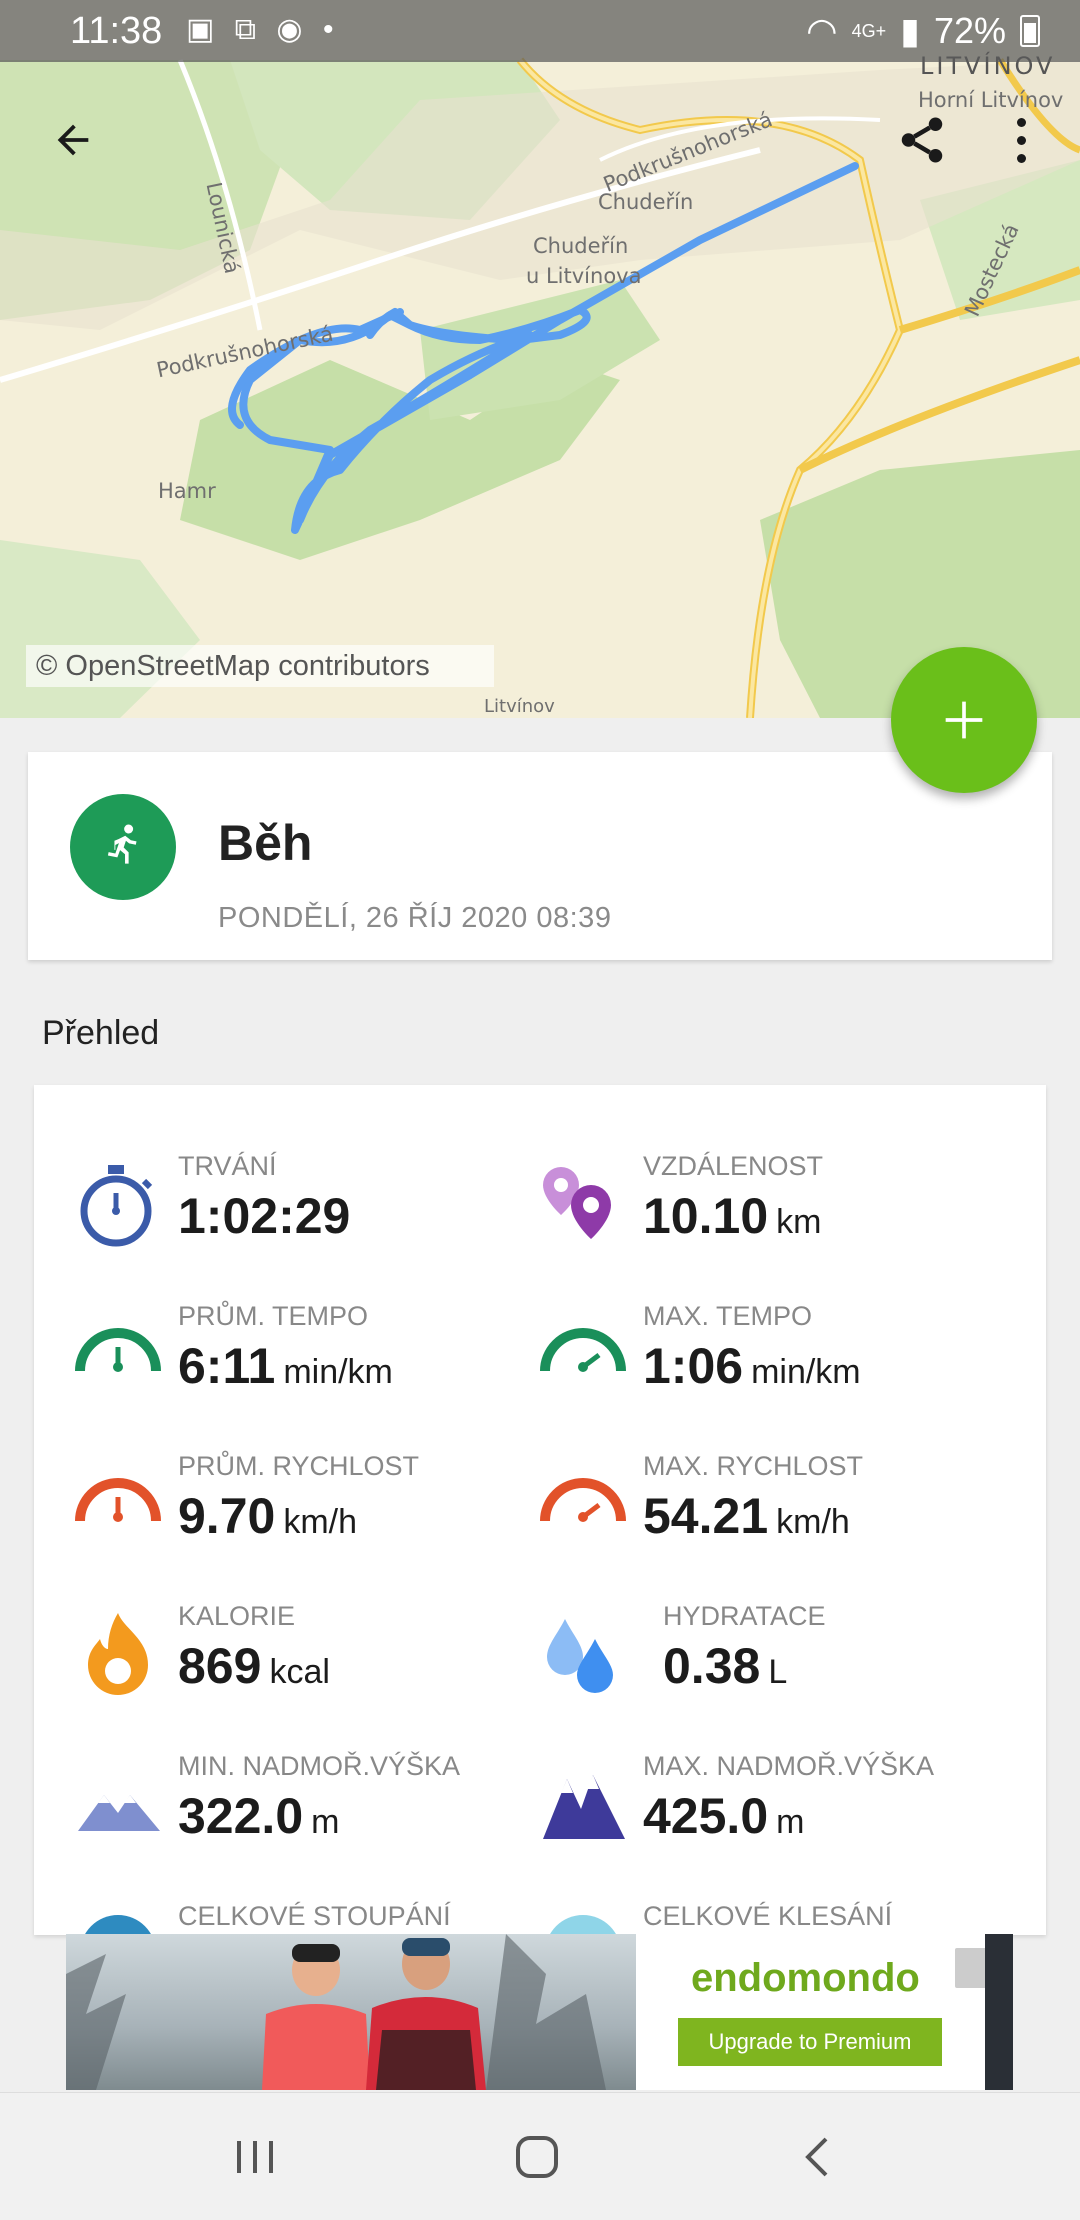 The height and width of the screenshot is (2220, 1080). Describe the element at coordinates (540, 31) in the screenshot. I see `status-bar: 11:38 ▣ ⧉ ◉ • ◠ 4G+ ▮ 72%` at that location.